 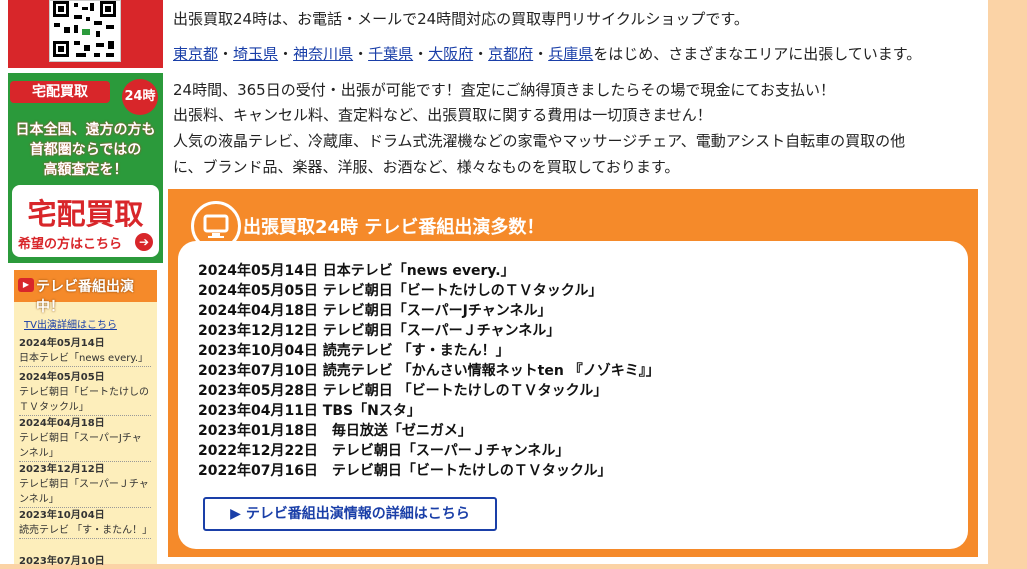 I want to click on tv-detail-link: TV出演詳細はこちら, so click(x=70, y=323).